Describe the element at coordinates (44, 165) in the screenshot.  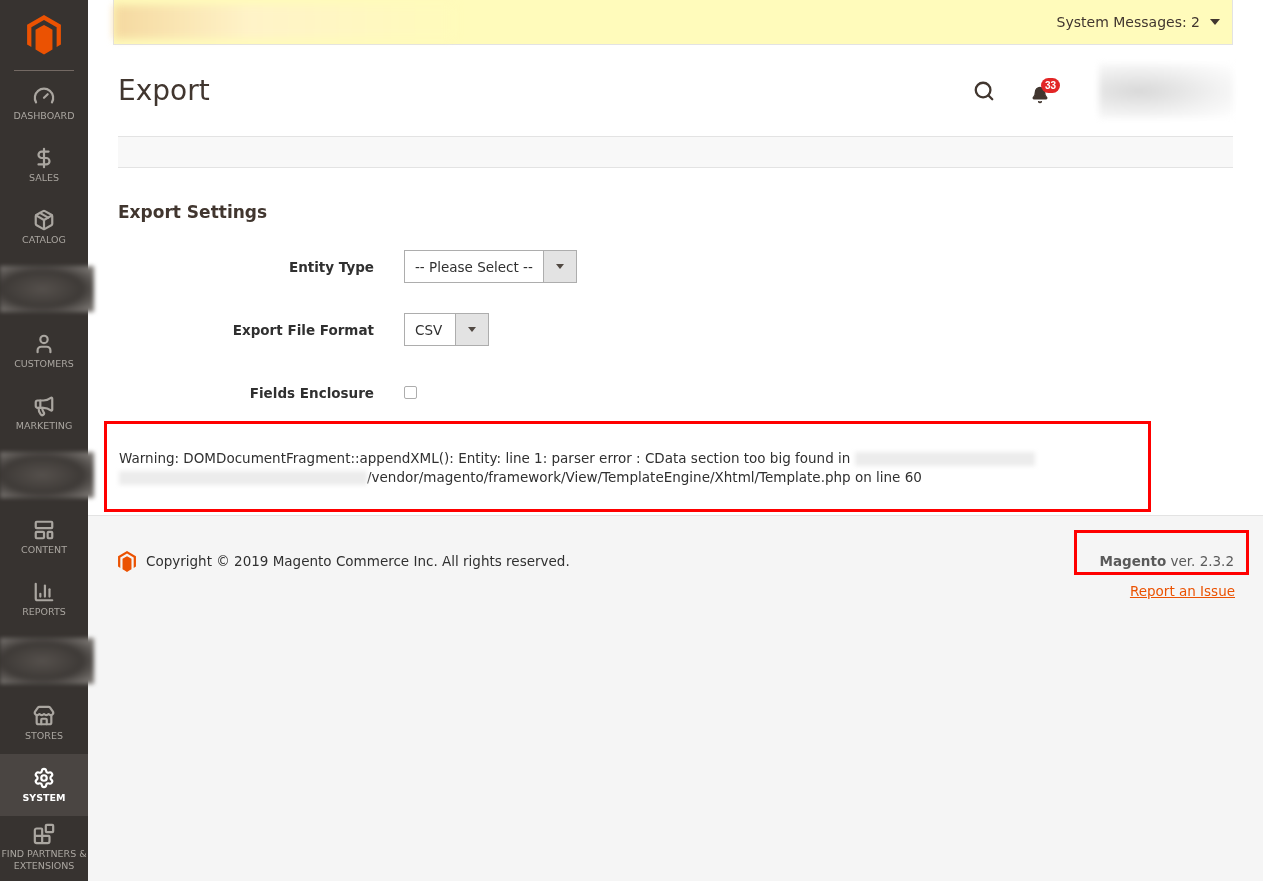
I see `sidebar-item: SALES` at that location.